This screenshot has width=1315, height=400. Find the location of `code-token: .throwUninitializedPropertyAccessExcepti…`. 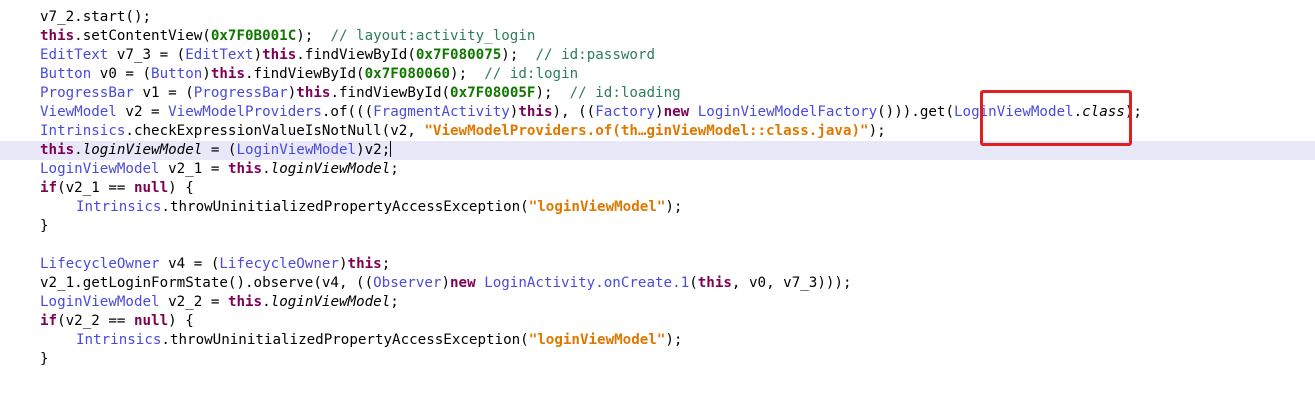

code-token: .throwUninitializedPropertyAccessExcepti… is located at coordinates (345, 207).